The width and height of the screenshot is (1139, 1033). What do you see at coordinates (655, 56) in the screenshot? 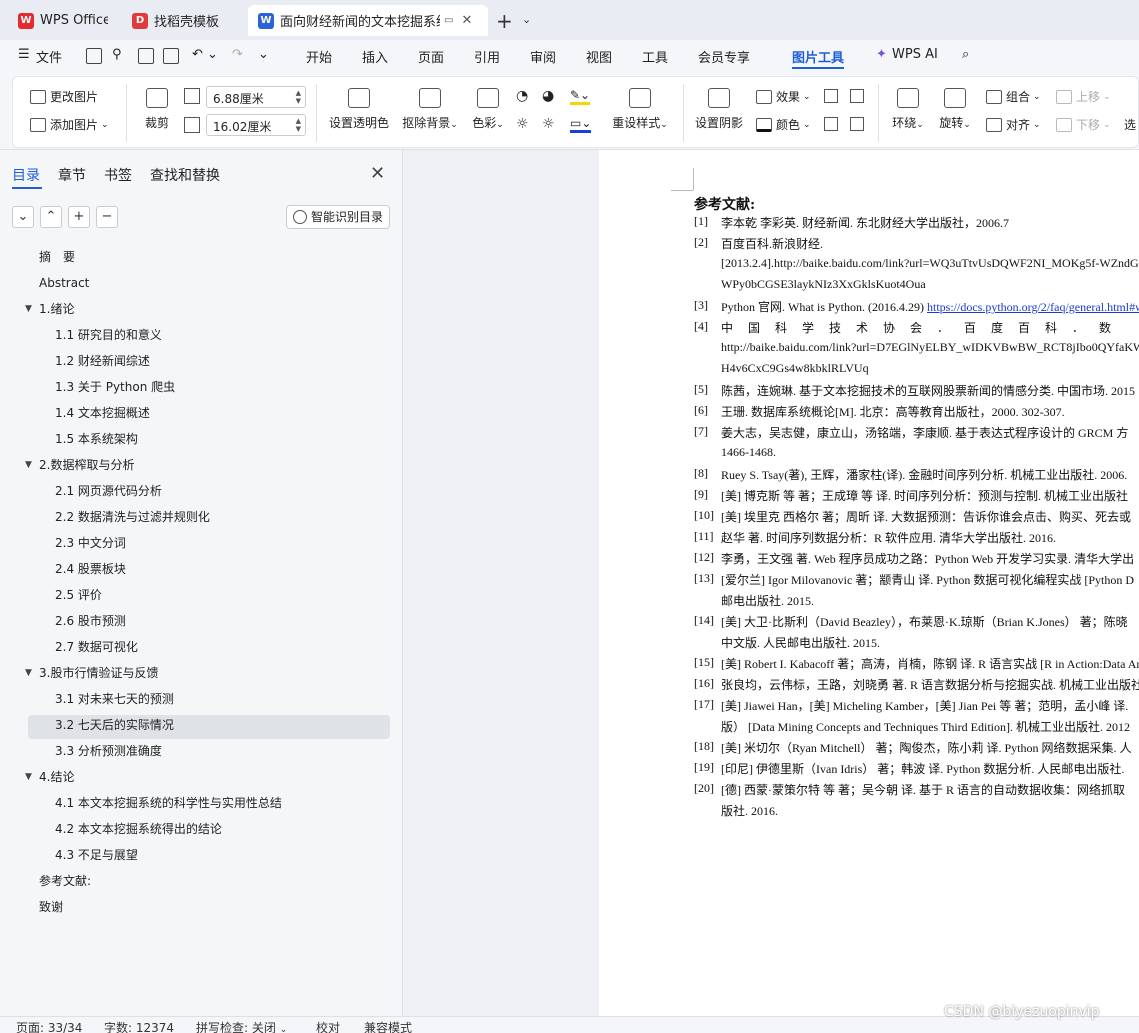
I see `menu-tools: 工具` at bounding box center [655, 56].